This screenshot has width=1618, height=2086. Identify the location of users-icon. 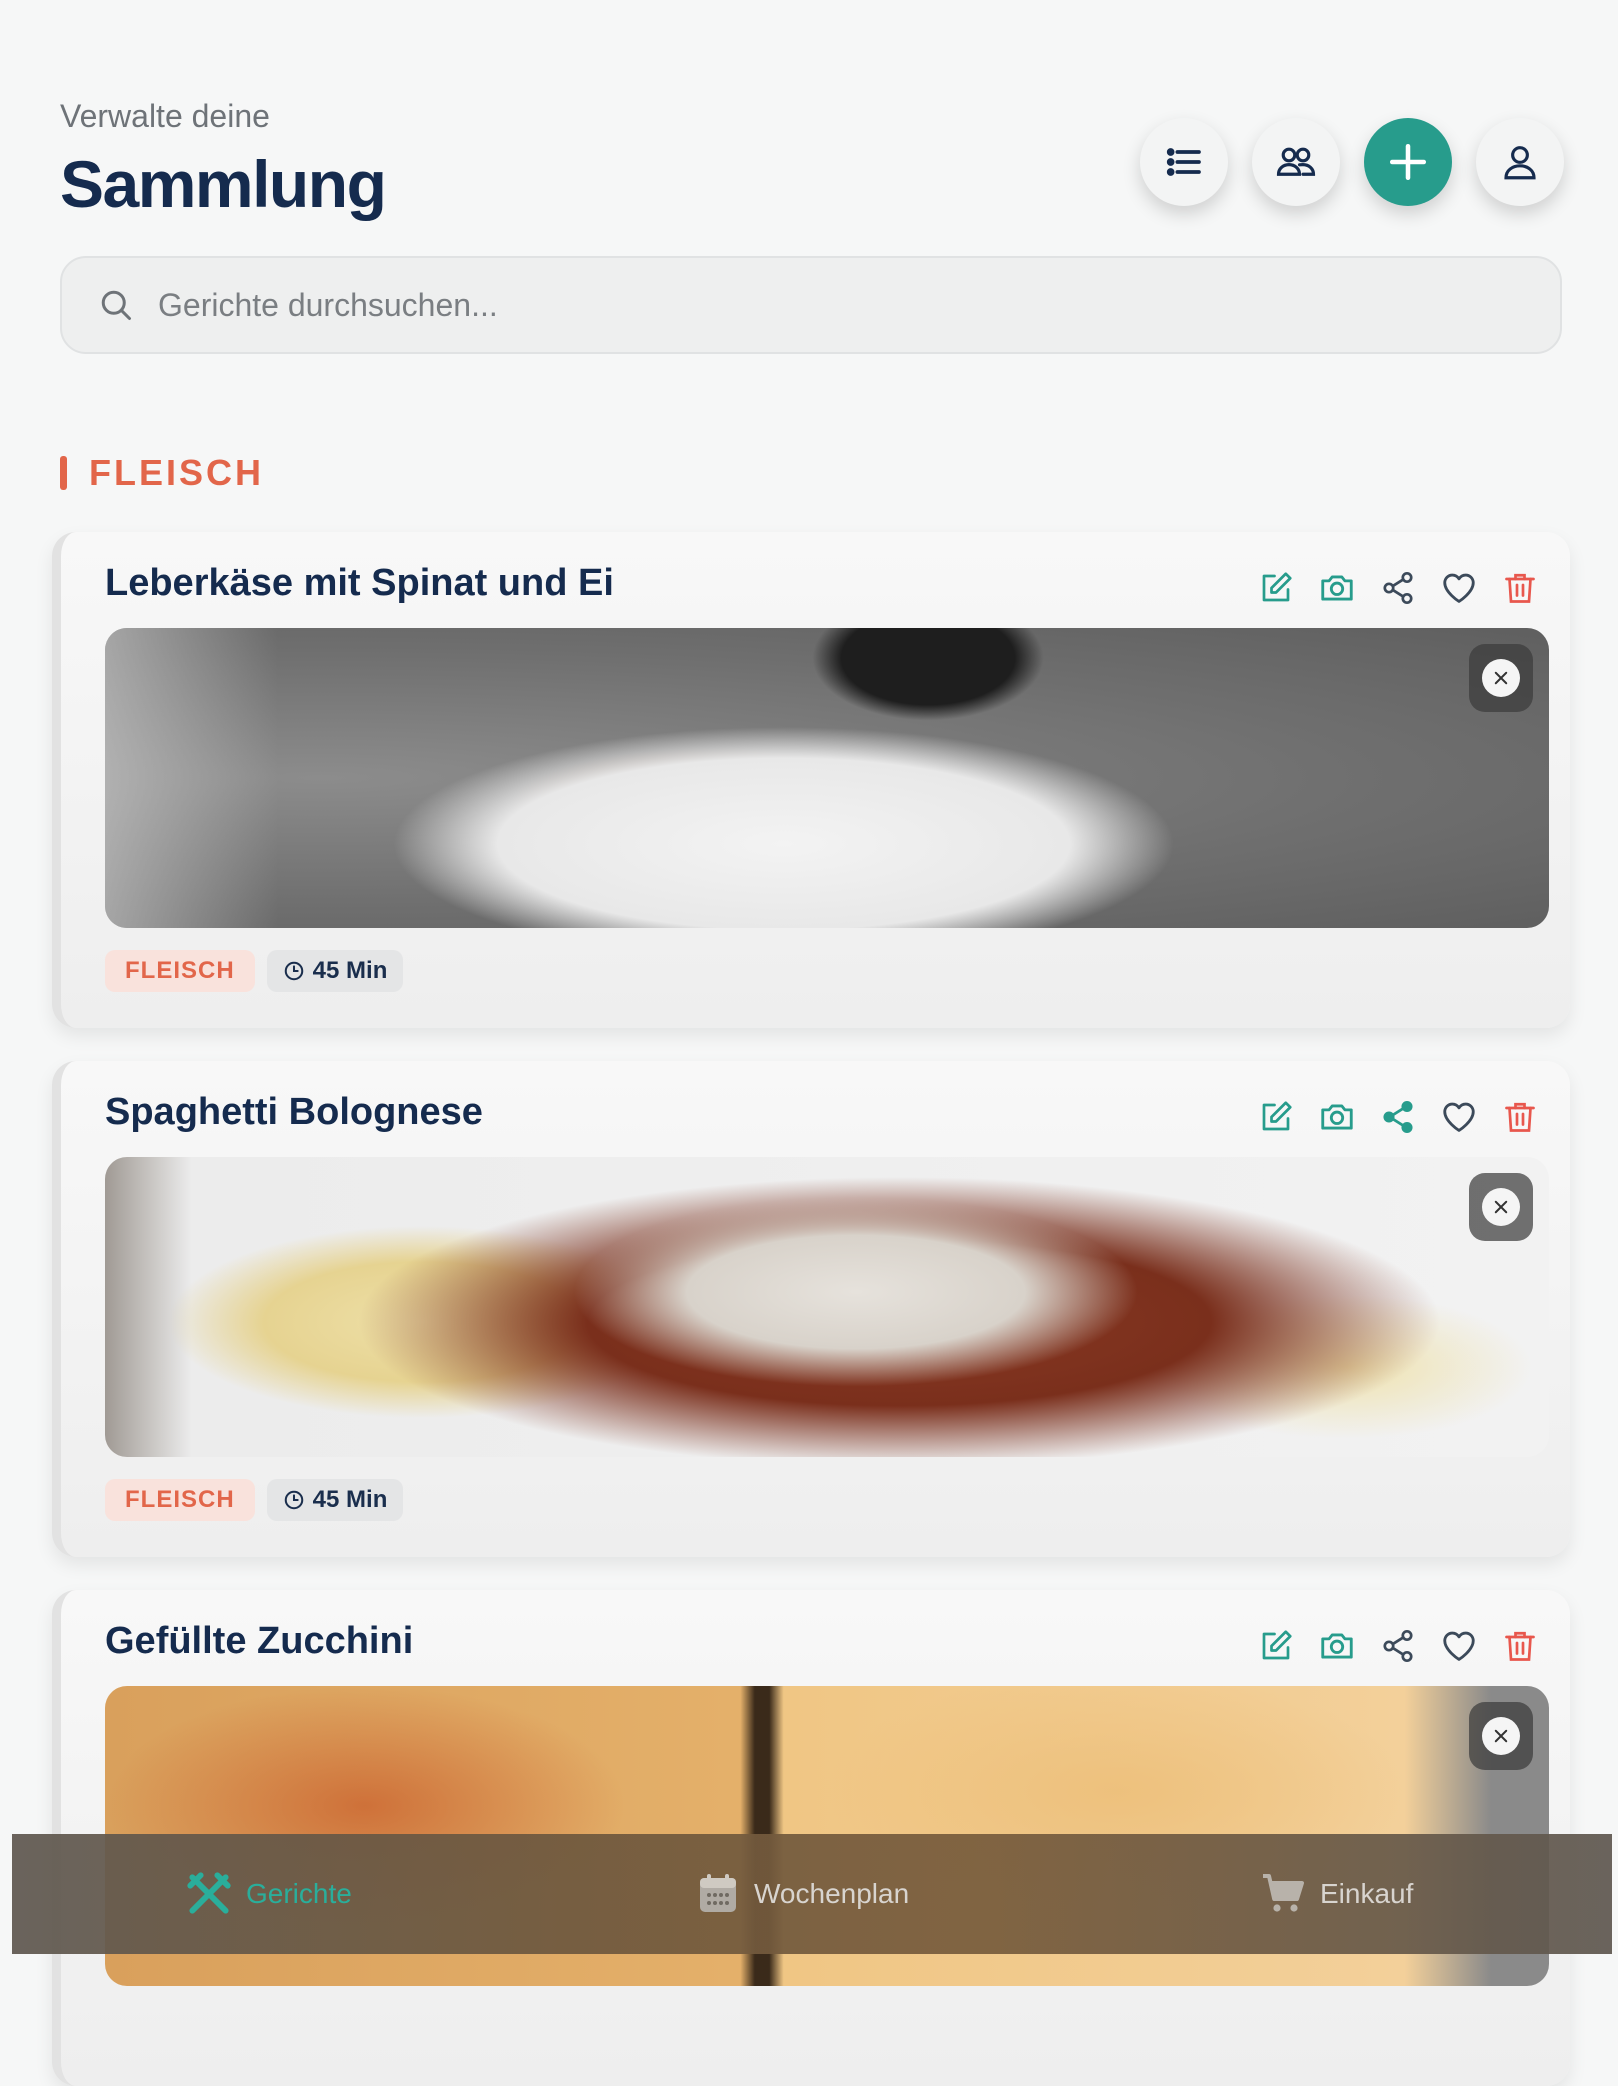
(1296, 161).